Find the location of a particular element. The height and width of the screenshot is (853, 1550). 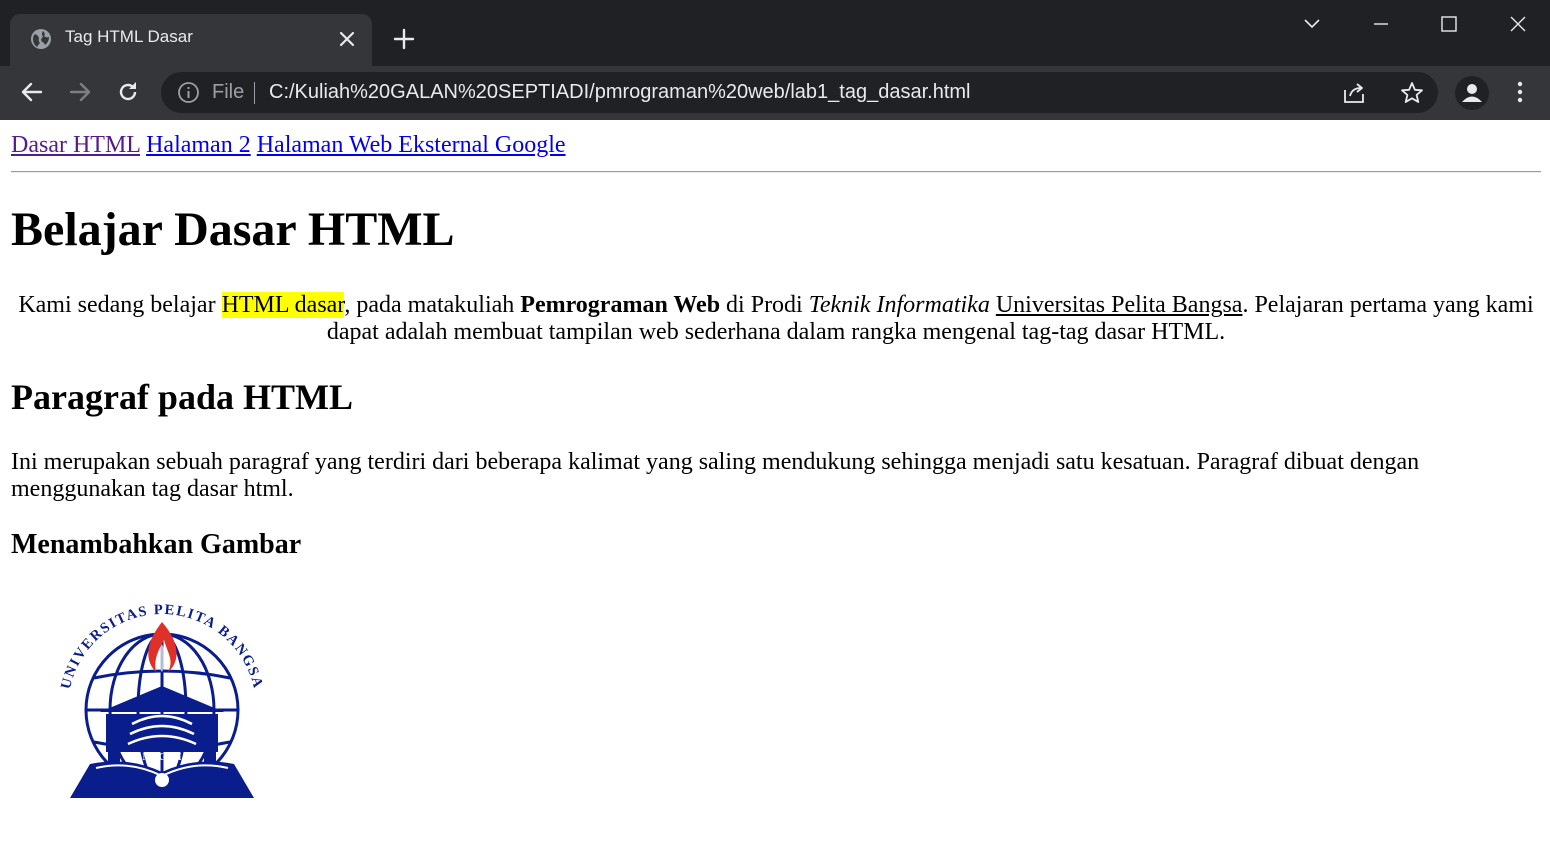

subsection-heading: Menambahkan Gambar is located at coordinates (156, 544).